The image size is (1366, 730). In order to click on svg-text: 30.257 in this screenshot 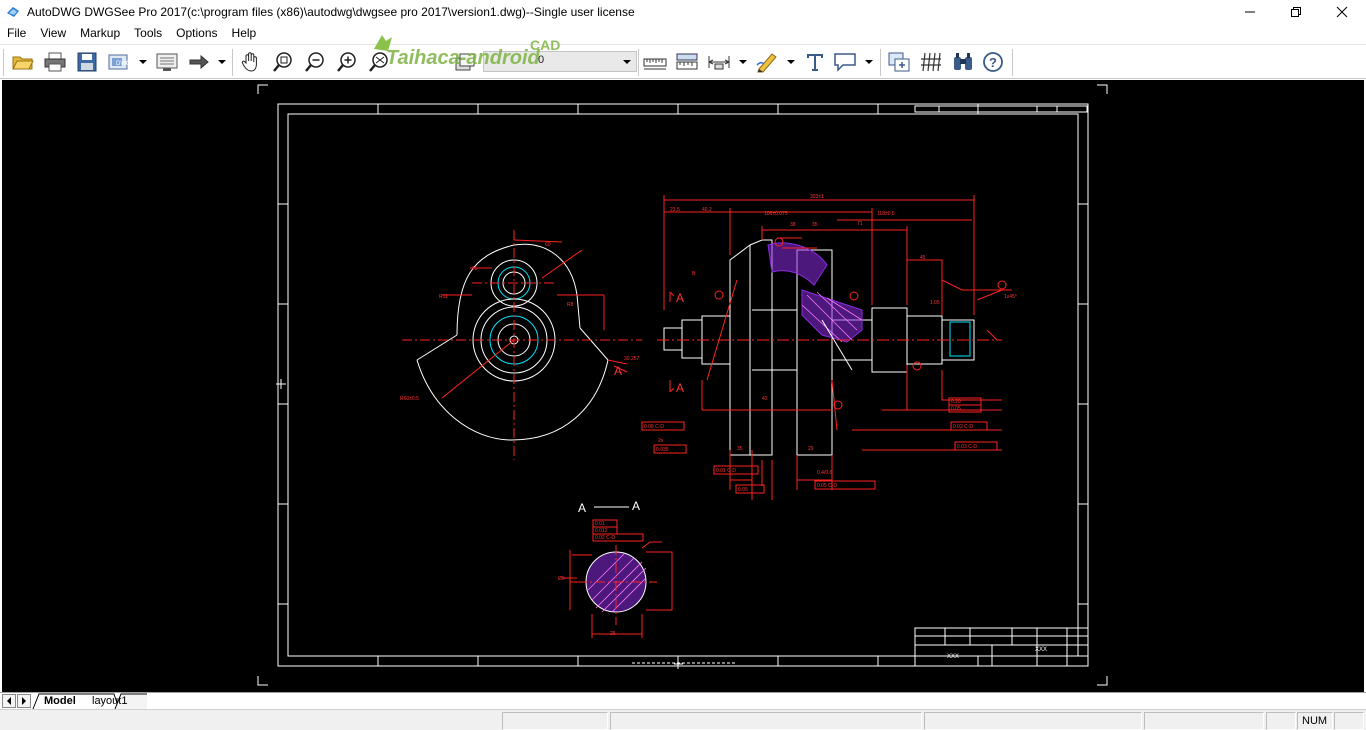, I will do `click(632, 359)`.